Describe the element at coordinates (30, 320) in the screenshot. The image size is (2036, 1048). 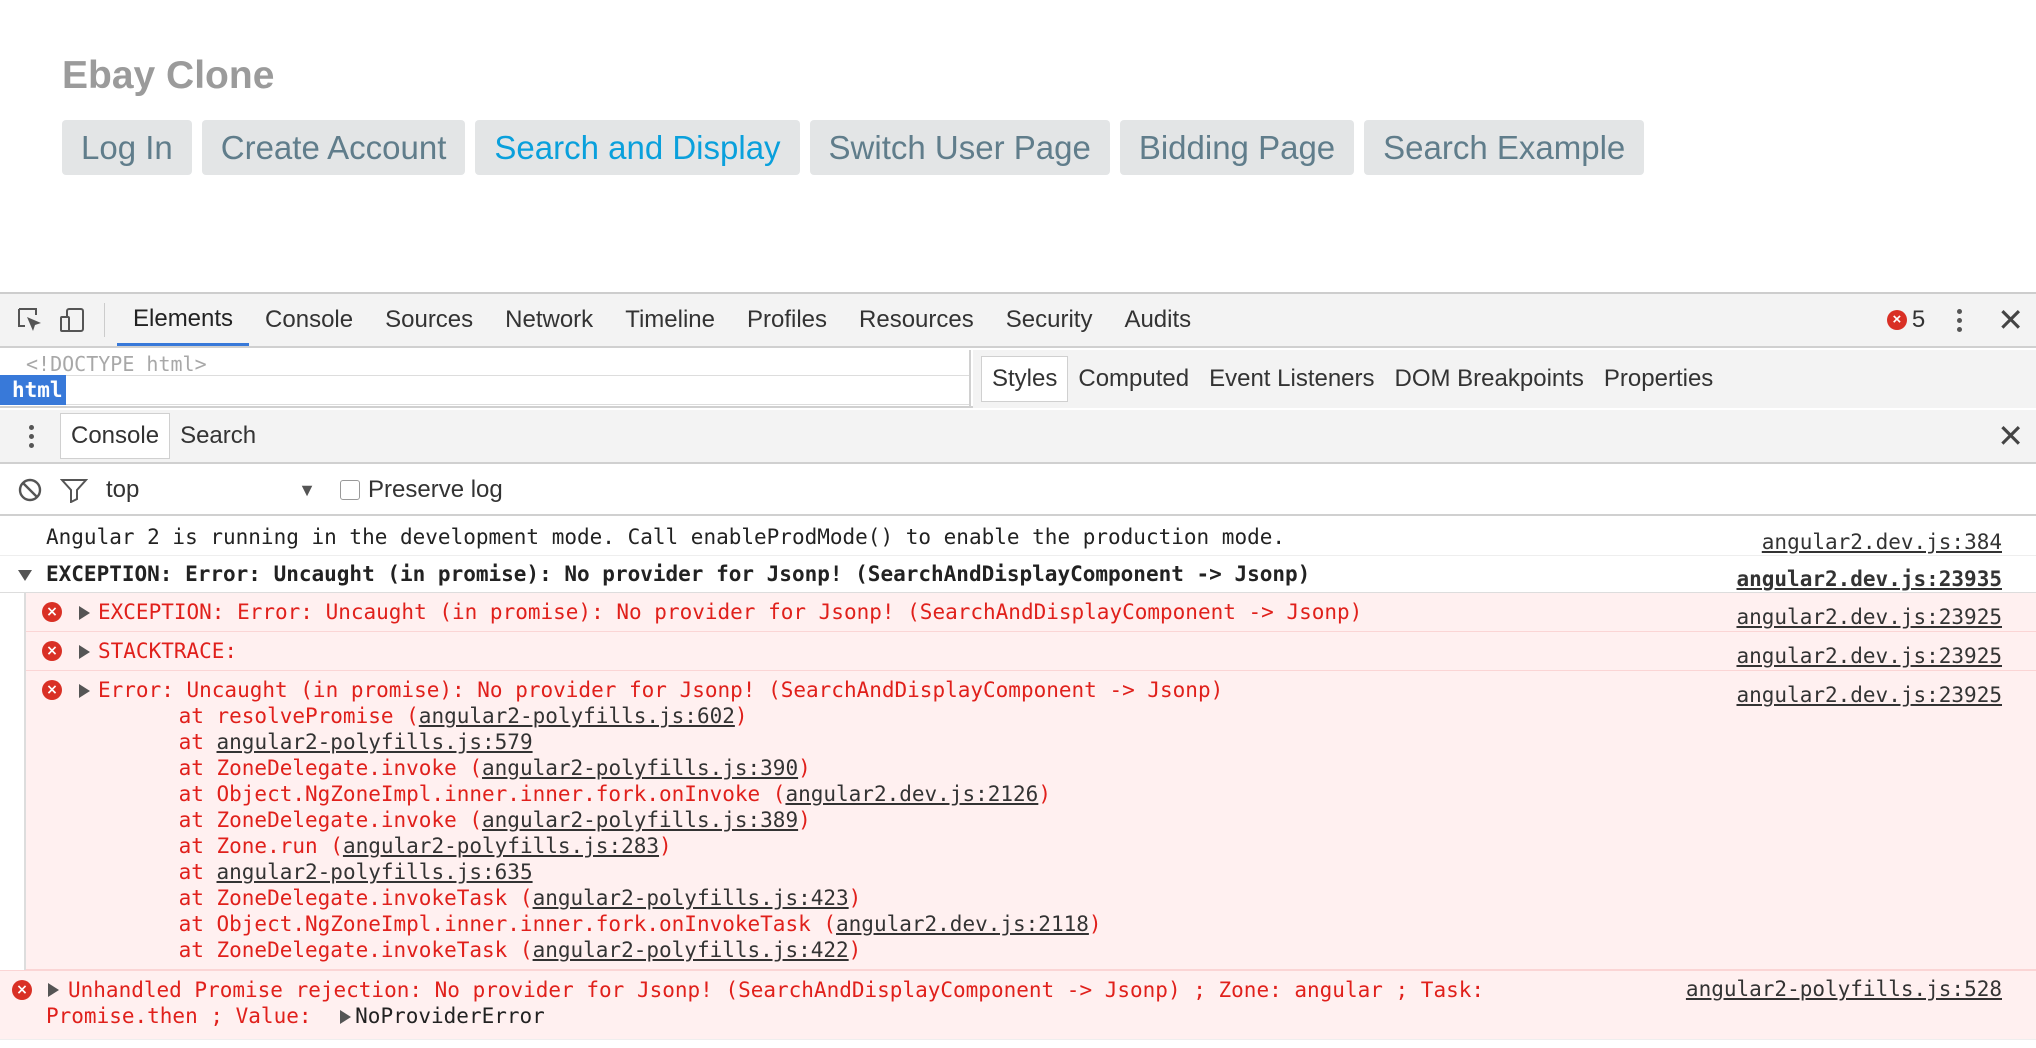
I see `inspect-element-icon` at that location.